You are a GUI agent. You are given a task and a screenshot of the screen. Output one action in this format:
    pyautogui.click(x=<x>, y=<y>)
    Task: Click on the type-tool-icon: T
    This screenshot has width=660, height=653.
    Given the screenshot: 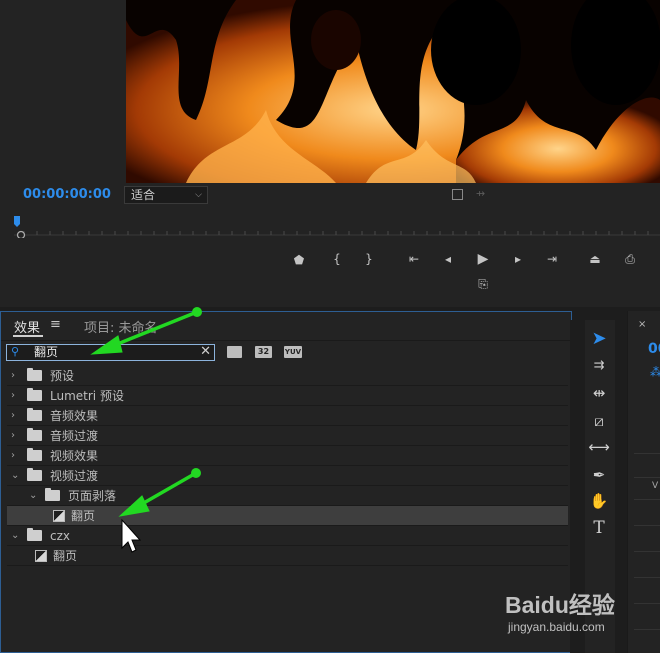 What is the action you would take?
    pyautogui.click(x=599, y=528)
    